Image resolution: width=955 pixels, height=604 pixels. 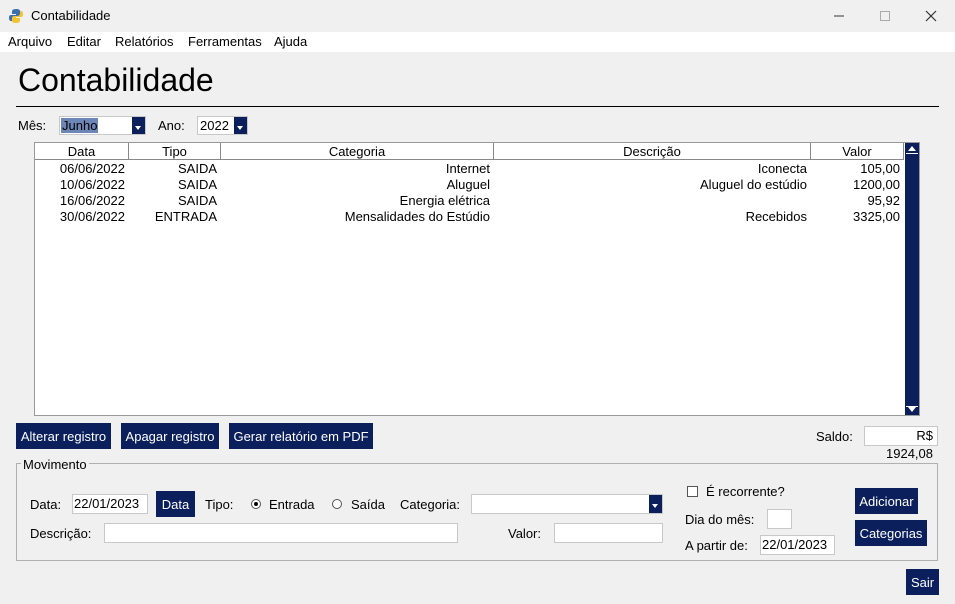 I want to click on scrollbar-thumb, so click(x=912, y=280).